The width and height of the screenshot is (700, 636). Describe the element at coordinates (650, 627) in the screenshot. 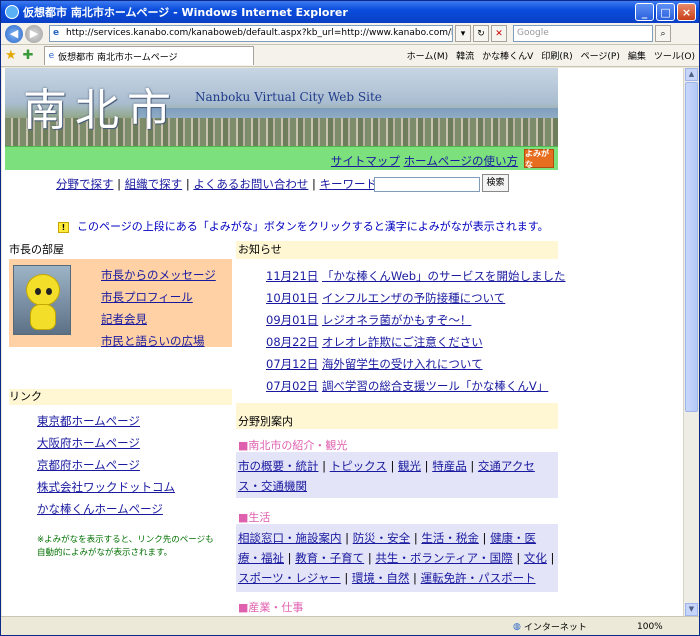

I see `zoom-level: 100%` at that location.